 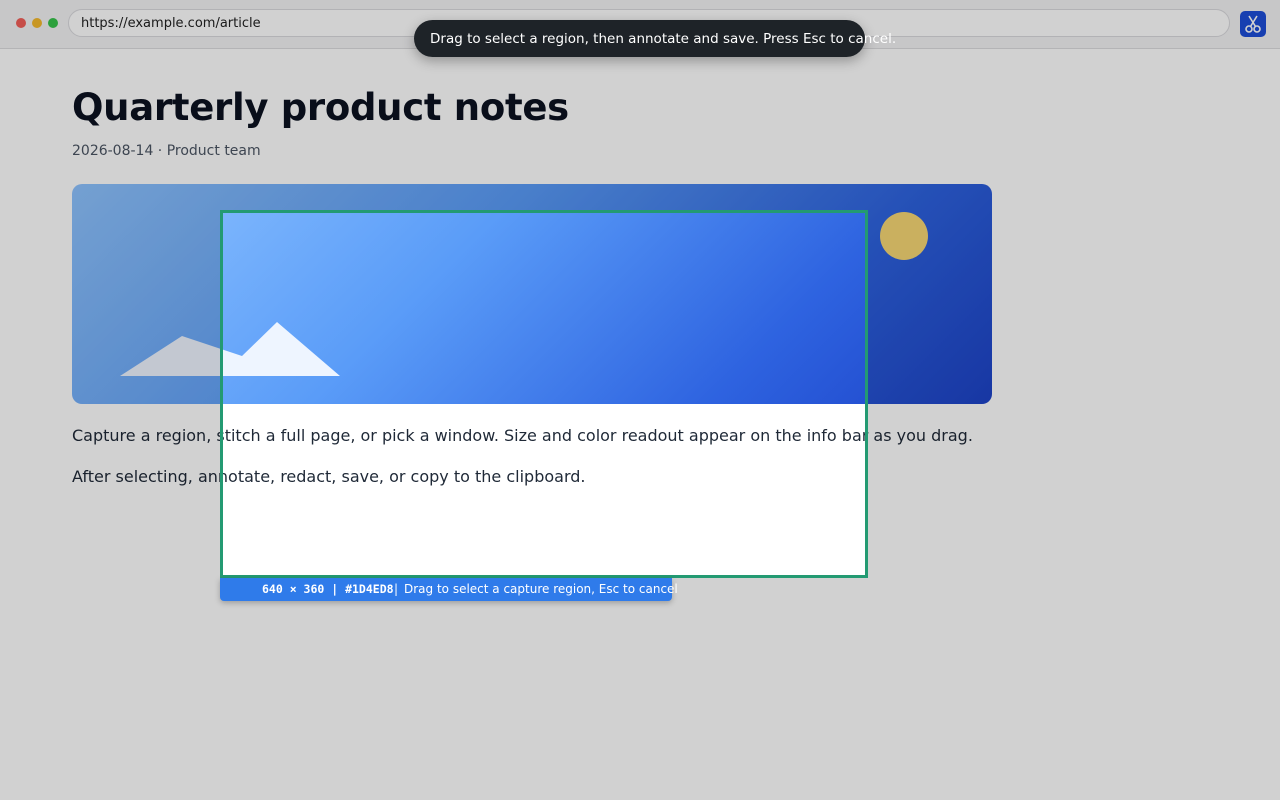 I want to click on size-color-readout: 640 × 360 | #1D4ED8, so click(x=328, y=589).